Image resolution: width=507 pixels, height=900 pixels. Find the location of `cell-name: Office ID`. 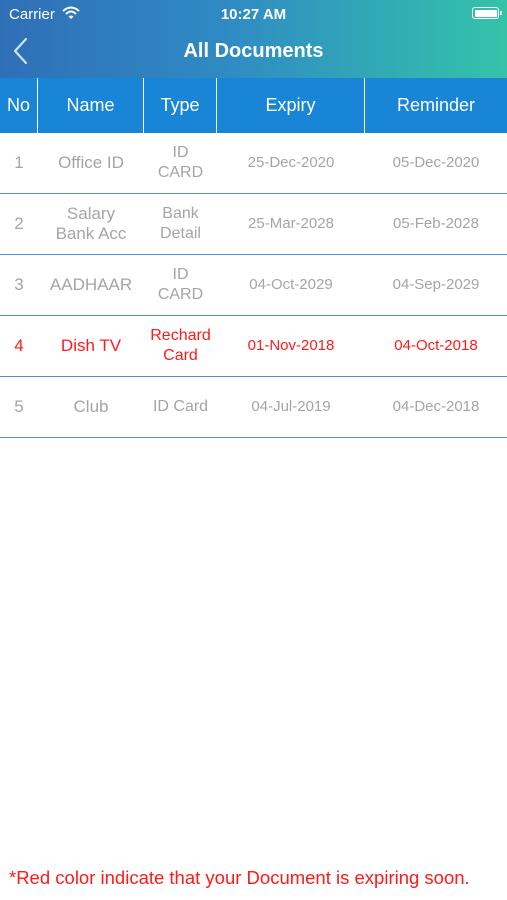

cell-name: Office ID is located at coordinates (91, 162).